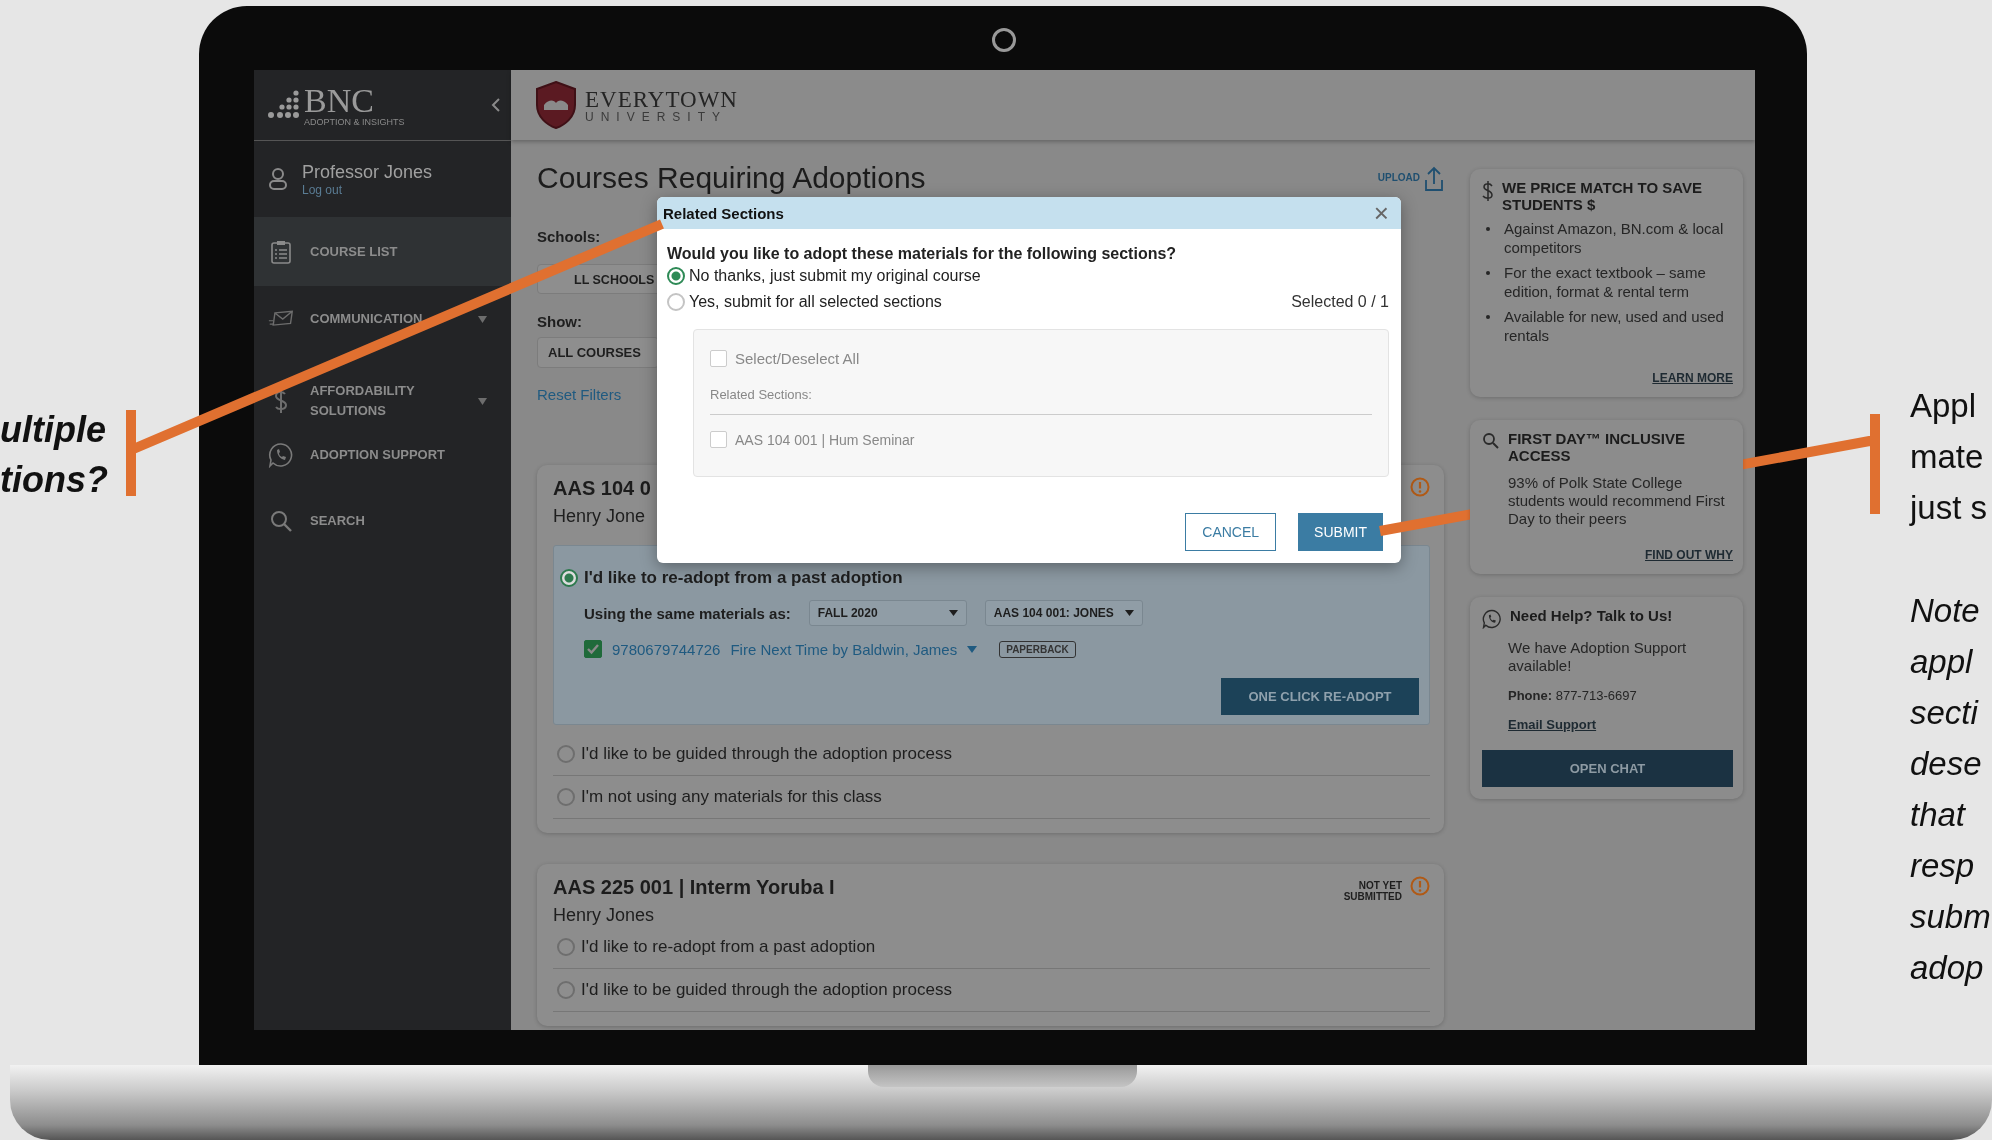  What do you see at coordinates (1320, 696) in the screenshot?
I see `one-click-readopt-button: ONE CLICK RE-ADOPT` at bounding box center [1320, 696].